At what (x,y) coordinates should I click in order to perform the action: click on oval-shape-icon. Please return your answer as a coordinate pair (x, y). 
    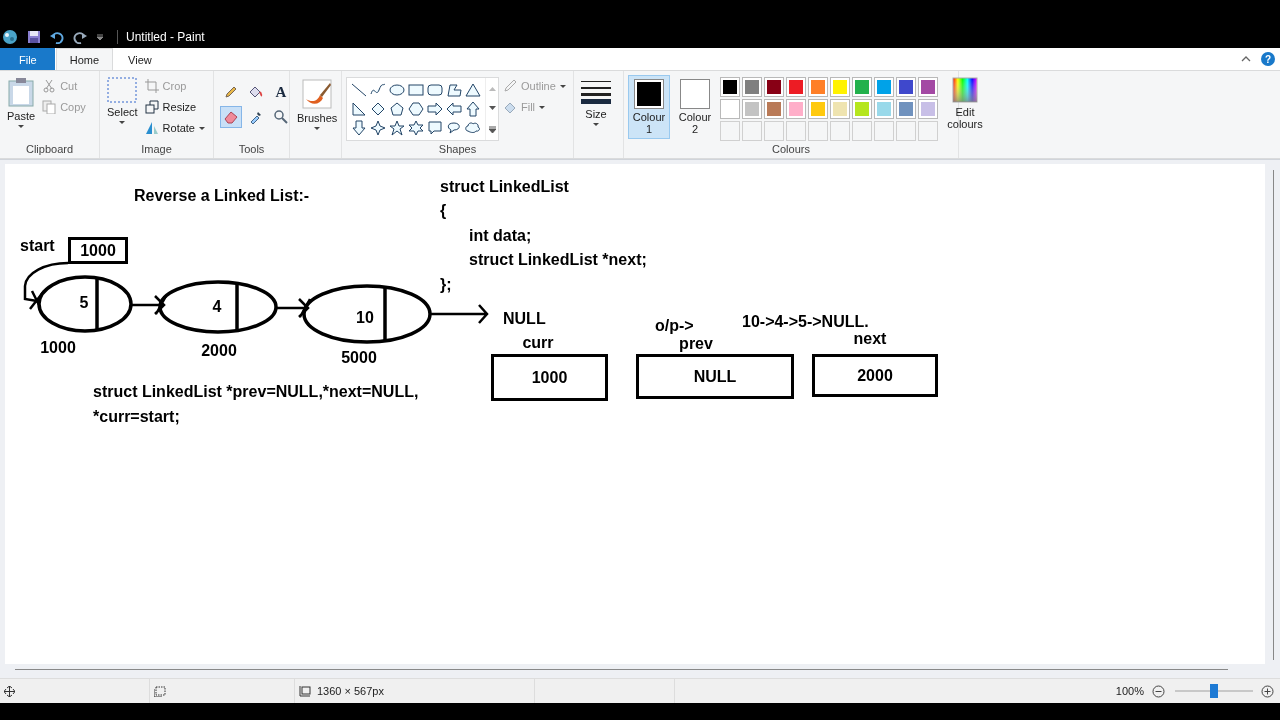
    Looking at the image, I should click on (397, 90).